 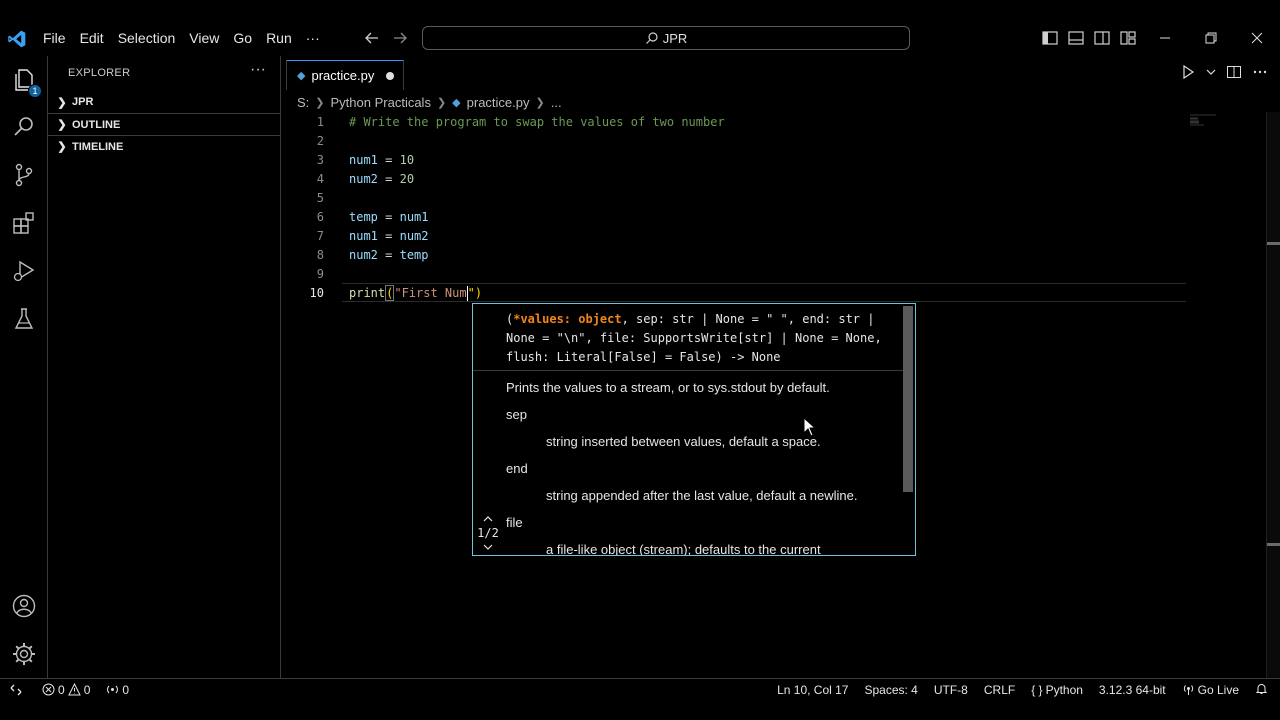 I want to click on cursor-position: Ln 10, Col 17, so click(x=812, y=690).